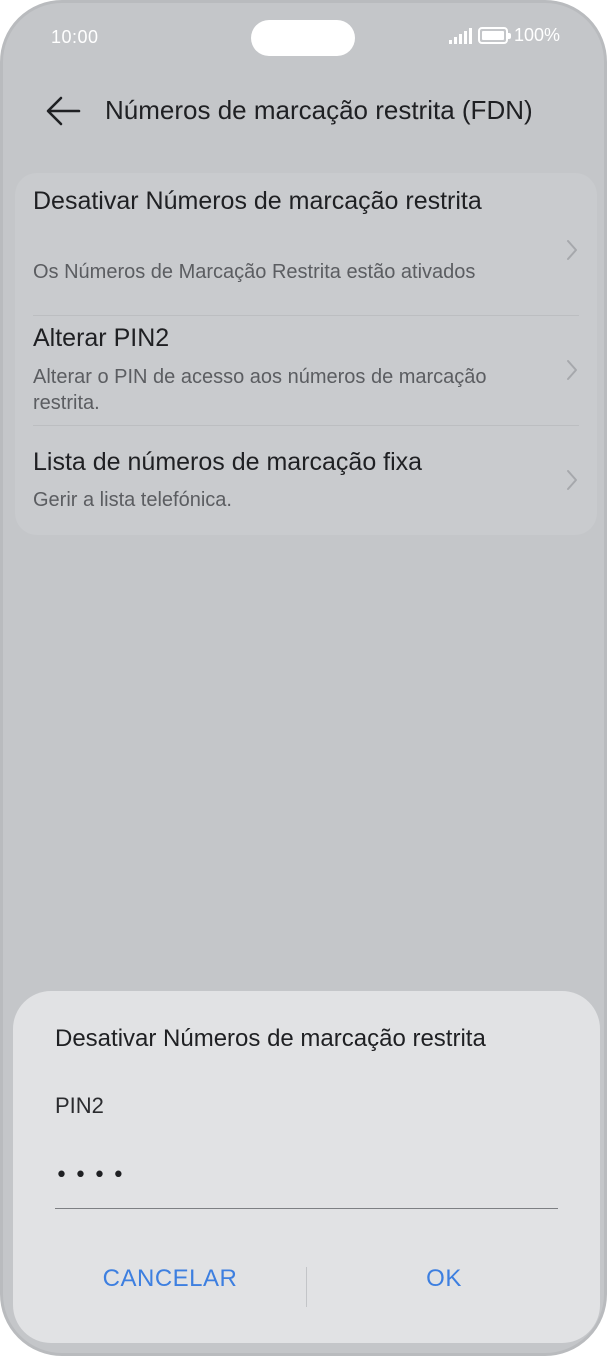 The width and height of the screenshot is (607, 1356). What do you see at coordinates (228, 462) in the screenshot?
I see `item-title: Lista de números de marcação fixa` at bounding box center [228, 462].